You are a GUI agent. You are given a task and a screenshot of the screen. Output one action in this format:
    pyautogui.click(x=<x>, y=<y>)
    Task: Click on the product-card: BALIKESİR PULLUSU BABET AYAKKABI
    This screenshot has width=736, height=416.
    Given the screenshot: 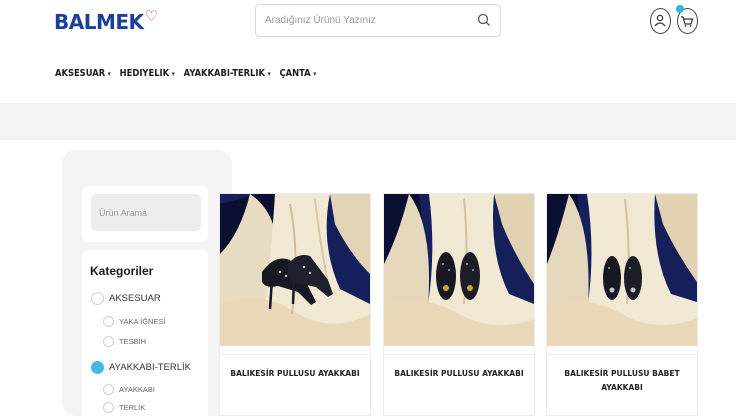 What is the action you would take?
    pyautogui.click(x=622, y=304)
    